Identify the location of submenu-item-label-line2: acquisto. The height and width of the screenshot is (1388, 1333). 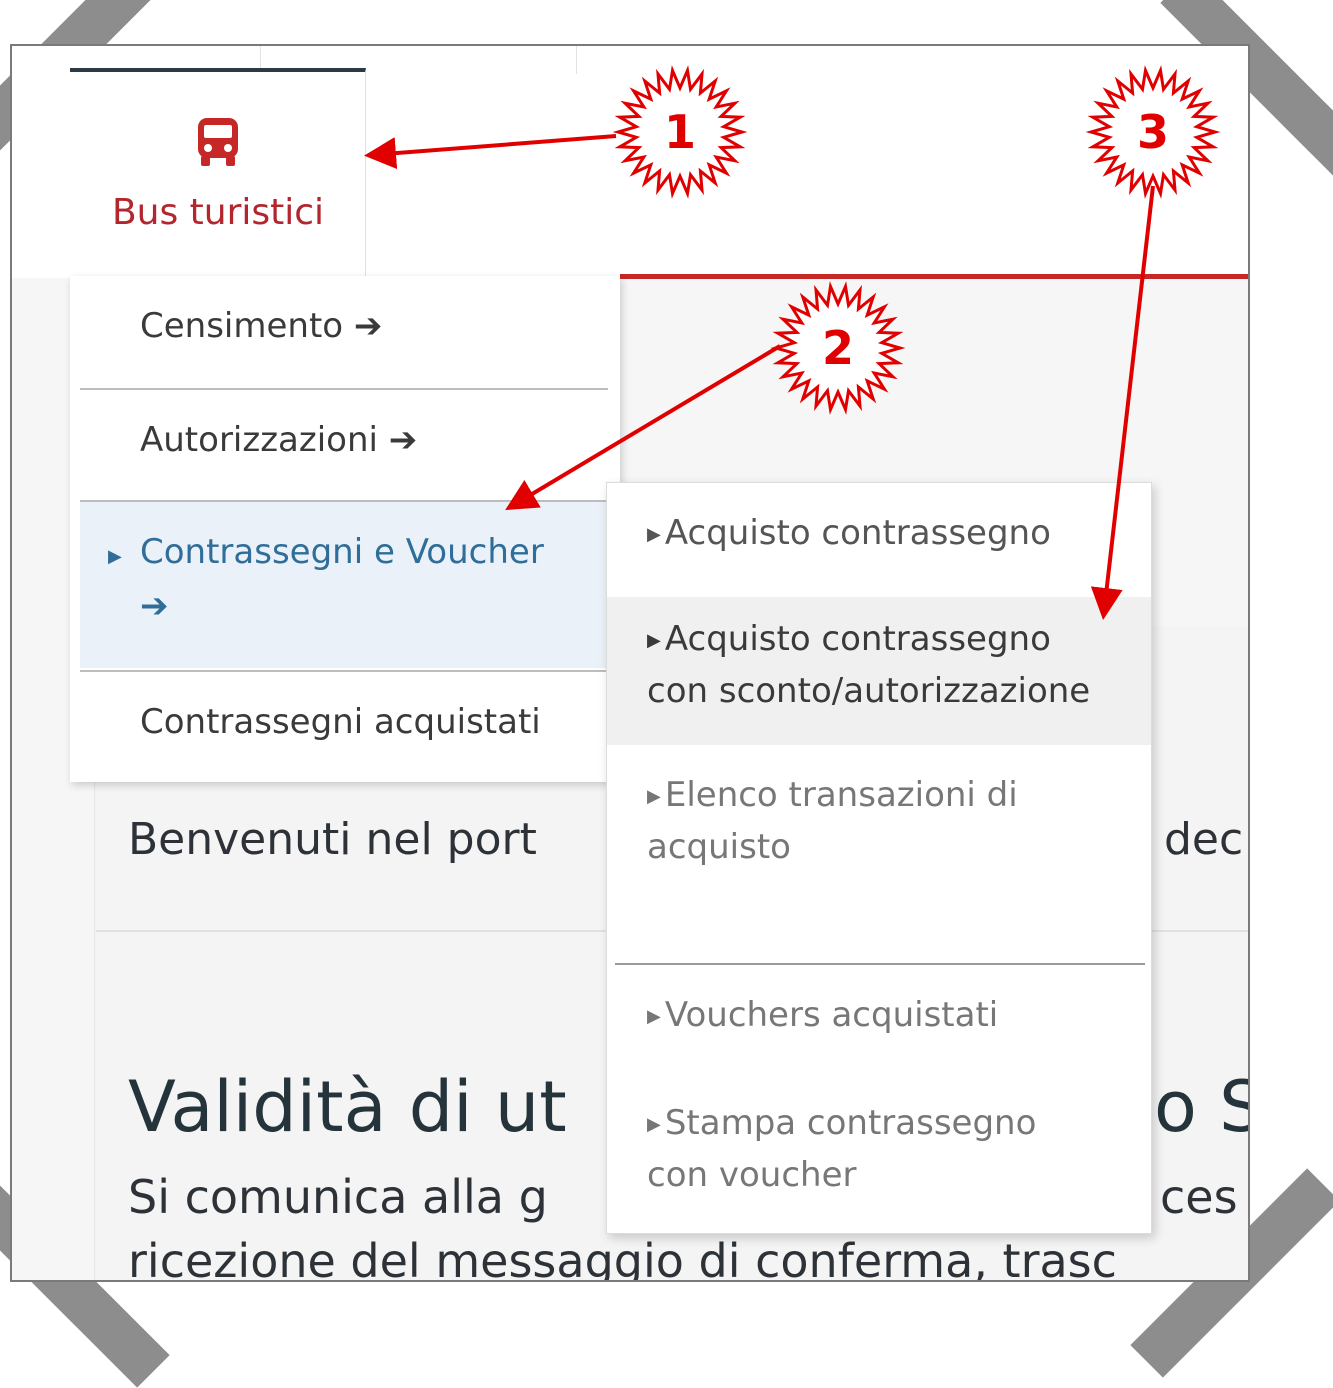
(719, 847).